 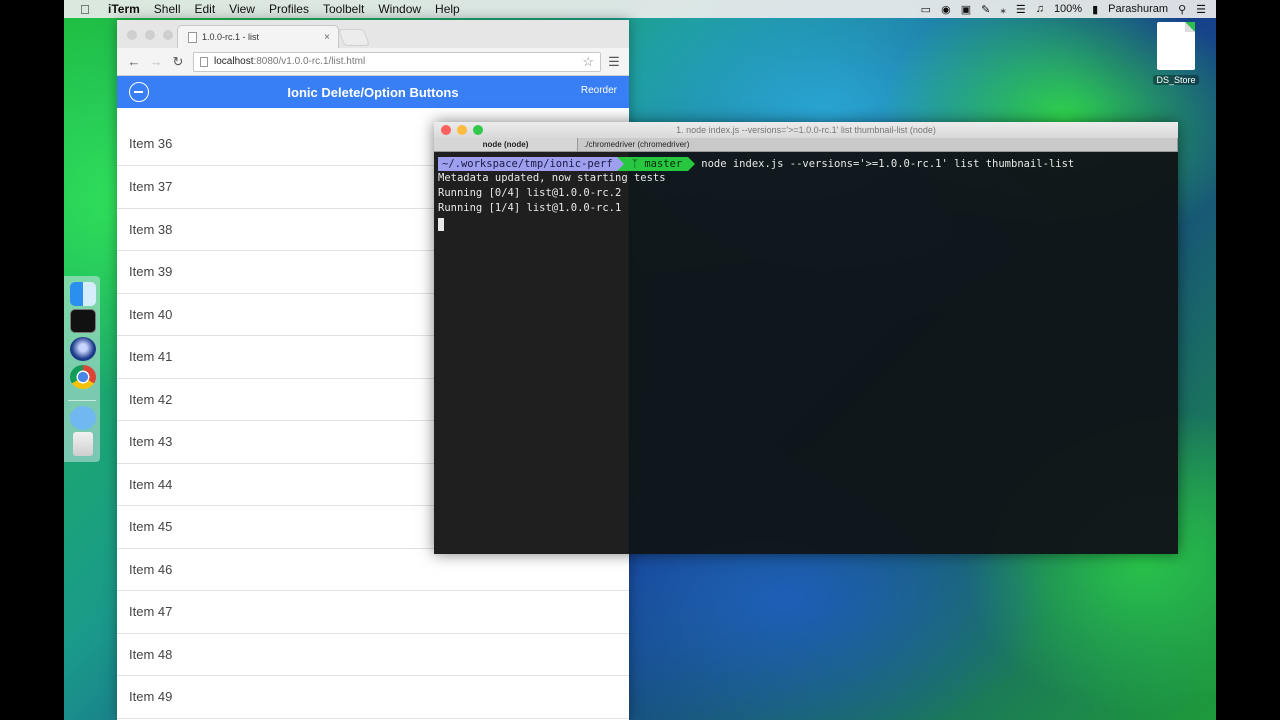 What do you see at coordinates (83, 444) in the screenshot?
I see `trash-icon` at bounding box center [83, 444].